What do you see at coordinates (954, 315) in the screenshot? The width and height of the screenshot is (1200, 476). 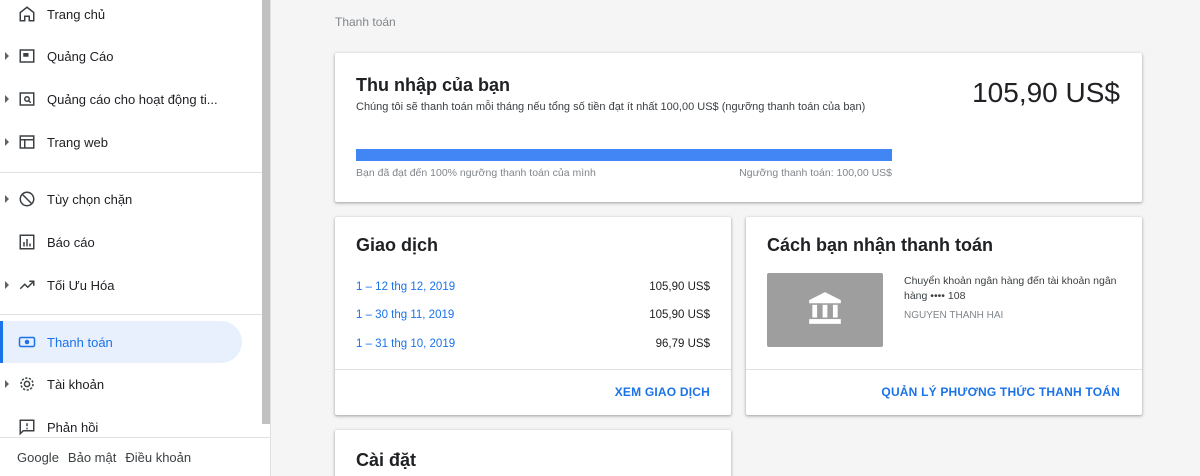 I see `account-holder-name: NGUYEN THANH HAI` at bounding box center [954, 315].